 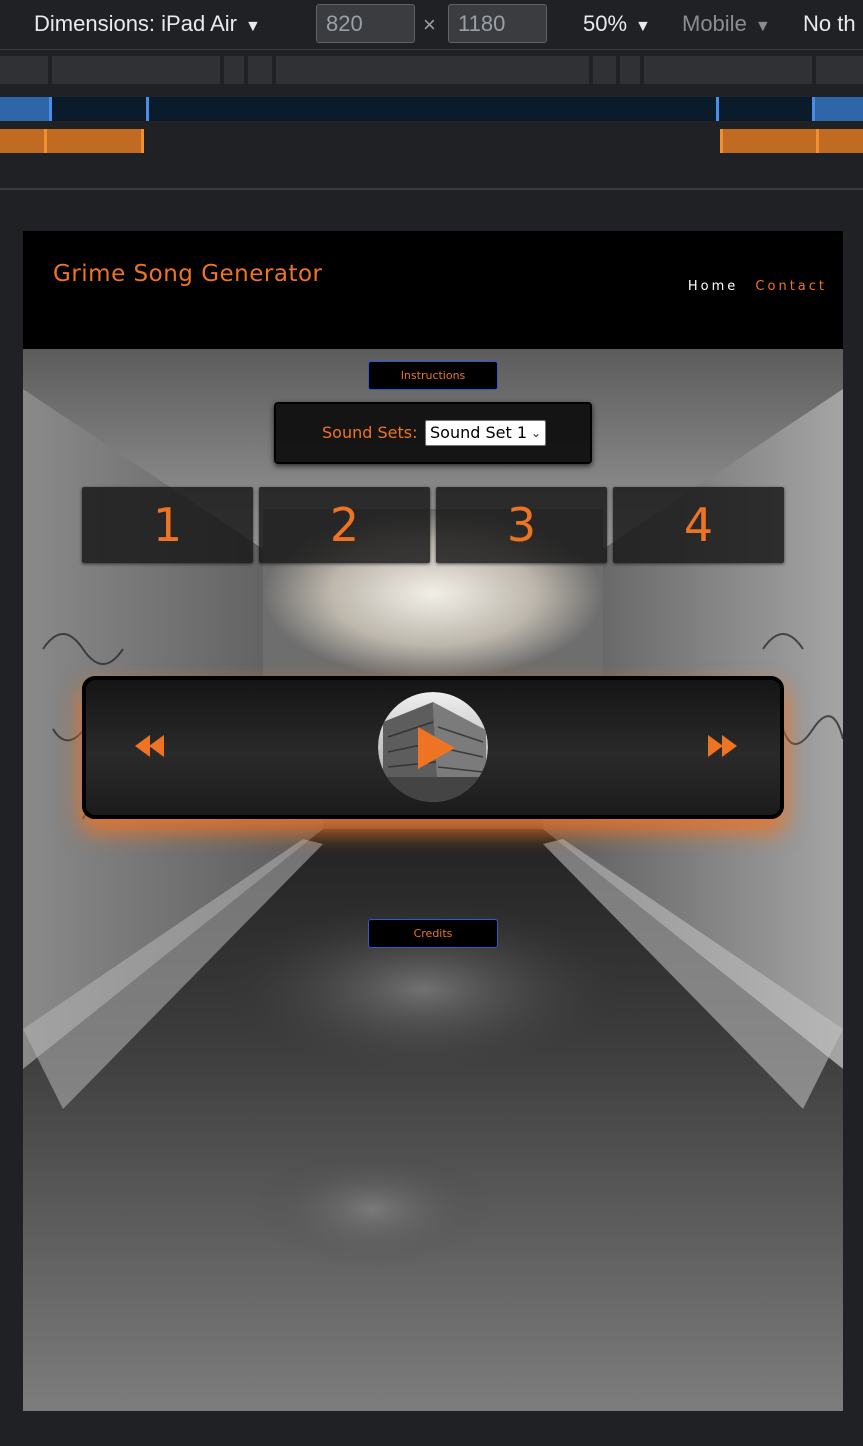 I want to click on media-query-track, so click(x=431, y=109).